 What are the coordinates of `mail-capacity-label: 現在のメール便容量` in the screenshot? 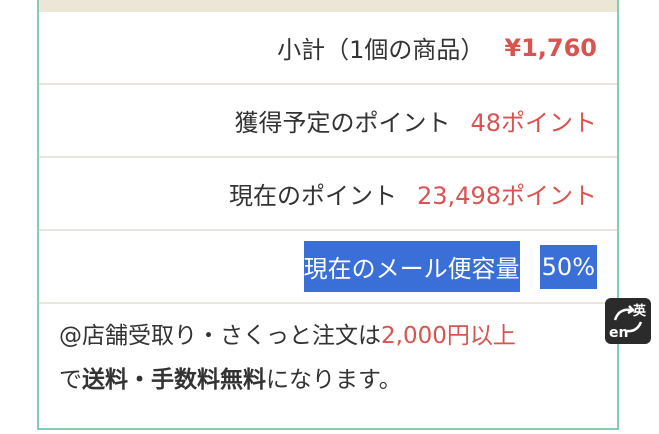 It's located at (411, 266).